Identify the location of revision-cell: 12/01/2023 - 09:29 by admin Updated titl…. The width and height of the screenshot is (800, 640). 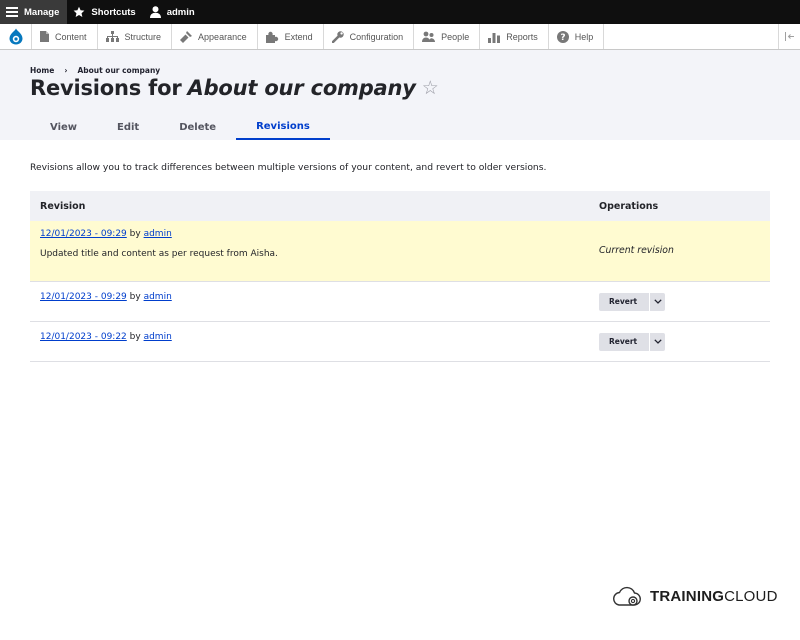
(309, 251).